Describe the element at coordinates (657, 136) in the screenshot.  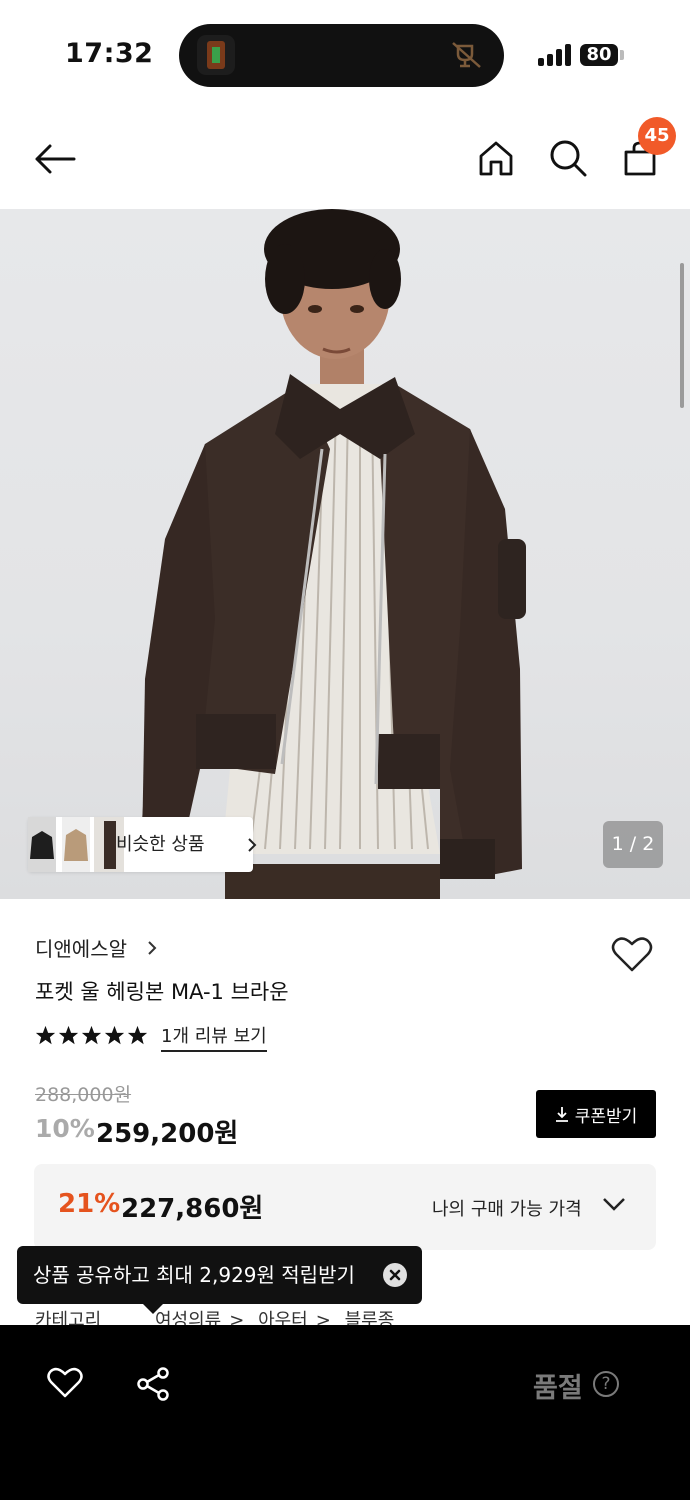
I see `cart-count-badge: 45` at that location.